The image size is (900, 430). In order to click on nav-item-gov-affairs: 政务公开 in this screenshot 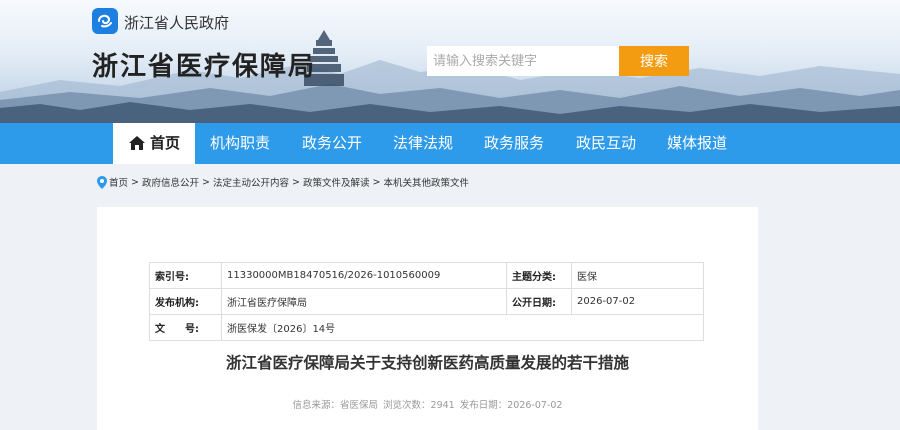, I will do `click(332, 143)`.